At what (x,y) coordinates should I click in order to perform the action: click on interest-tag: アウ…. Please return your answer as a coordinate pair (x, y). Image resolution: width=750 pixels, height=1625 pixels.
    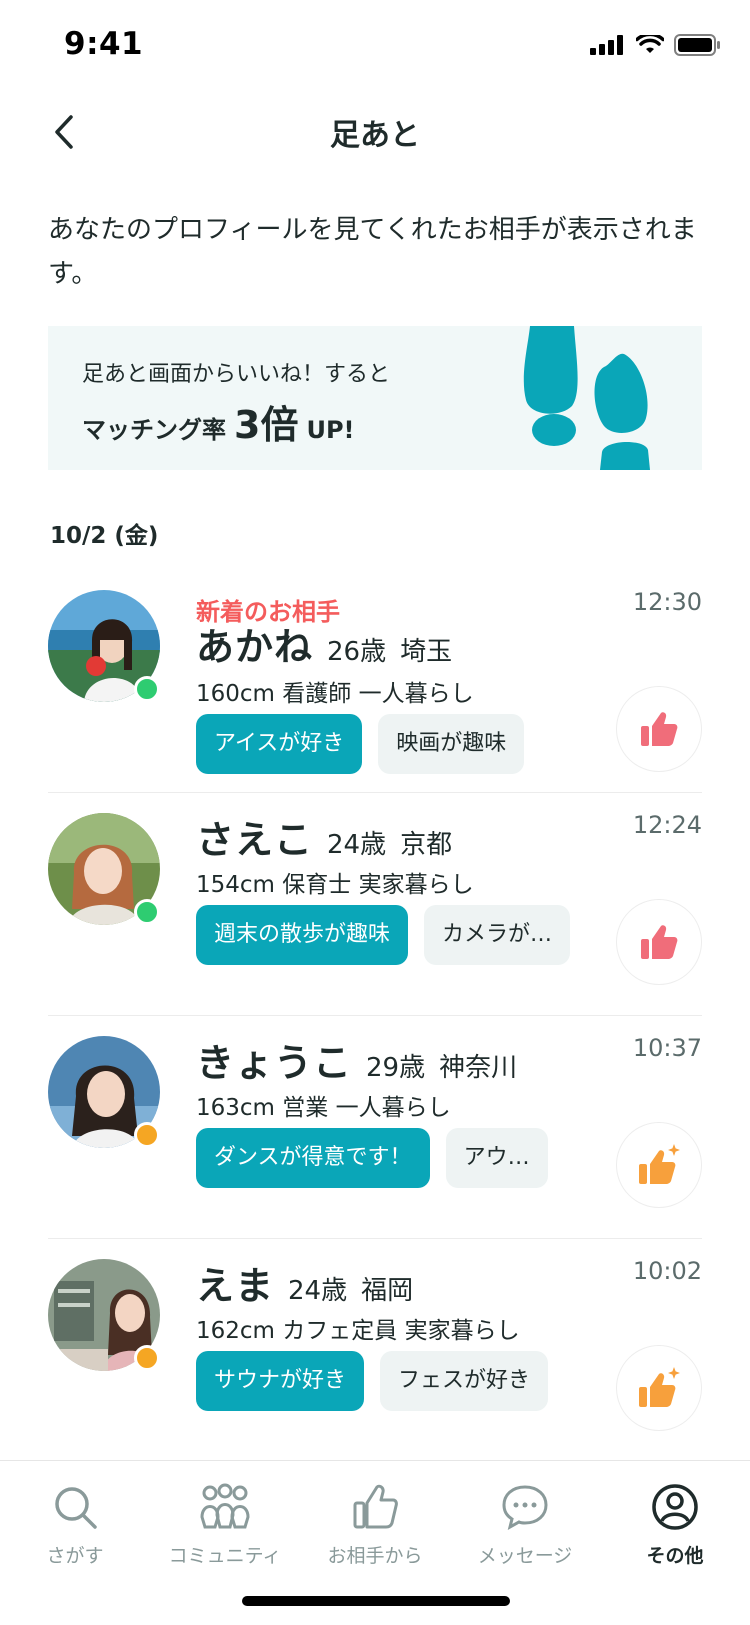
    Looking at the image, I should click on (496, 1158).